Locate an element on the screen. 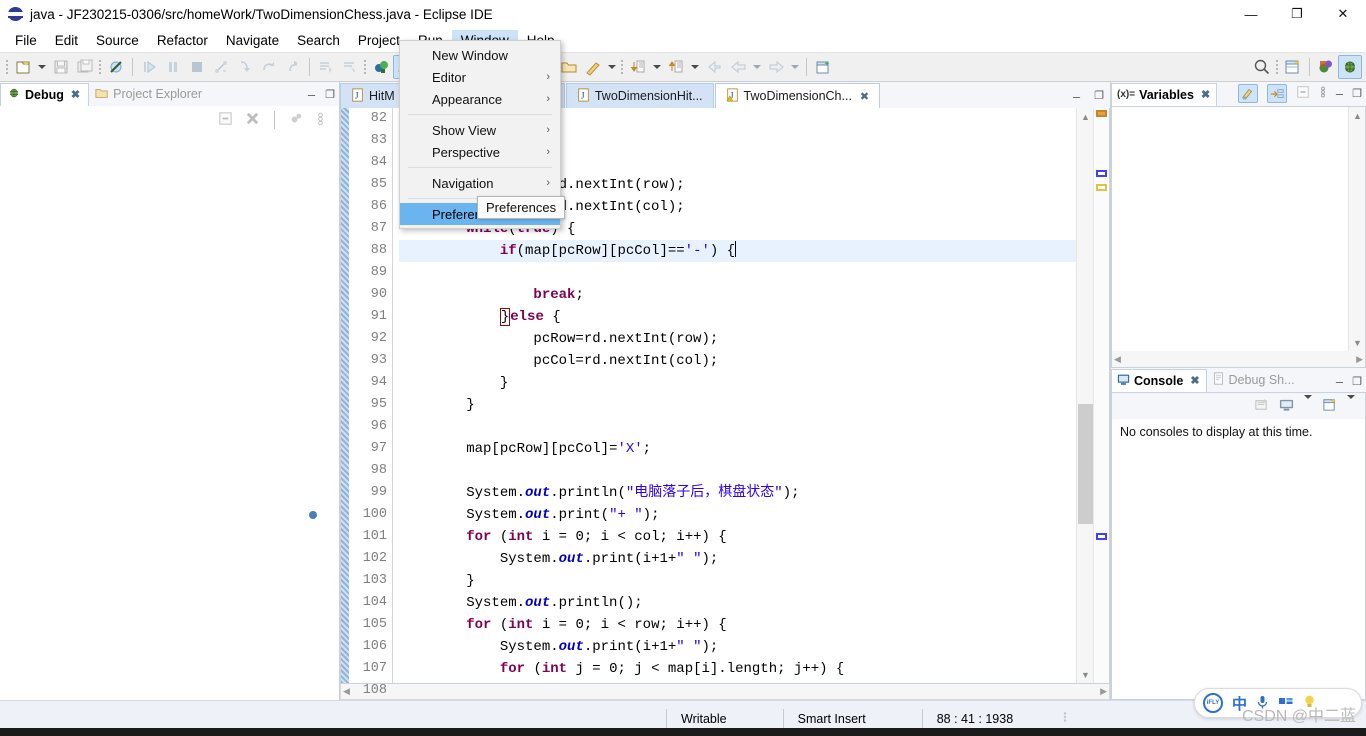 This screenshot has width=1366, height=736. menu-refactor: Refactor is located at coordinates (182, 40).